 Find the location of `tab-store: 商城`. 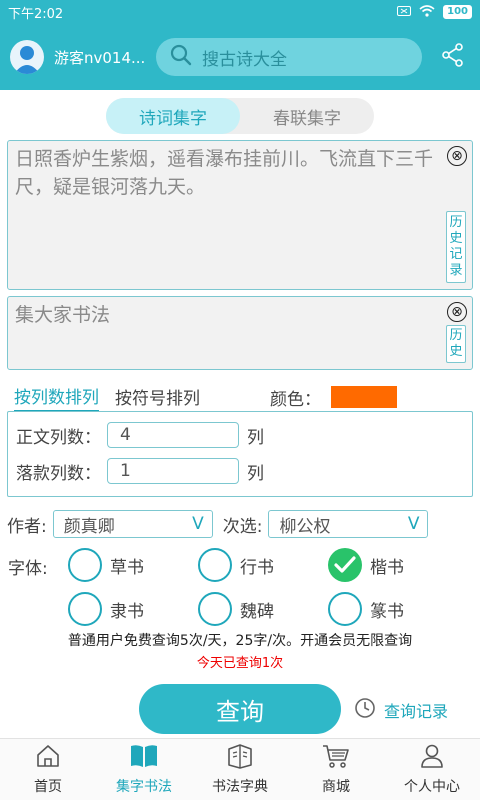

tab-store: 商城 is located at coordinates (336, 769).